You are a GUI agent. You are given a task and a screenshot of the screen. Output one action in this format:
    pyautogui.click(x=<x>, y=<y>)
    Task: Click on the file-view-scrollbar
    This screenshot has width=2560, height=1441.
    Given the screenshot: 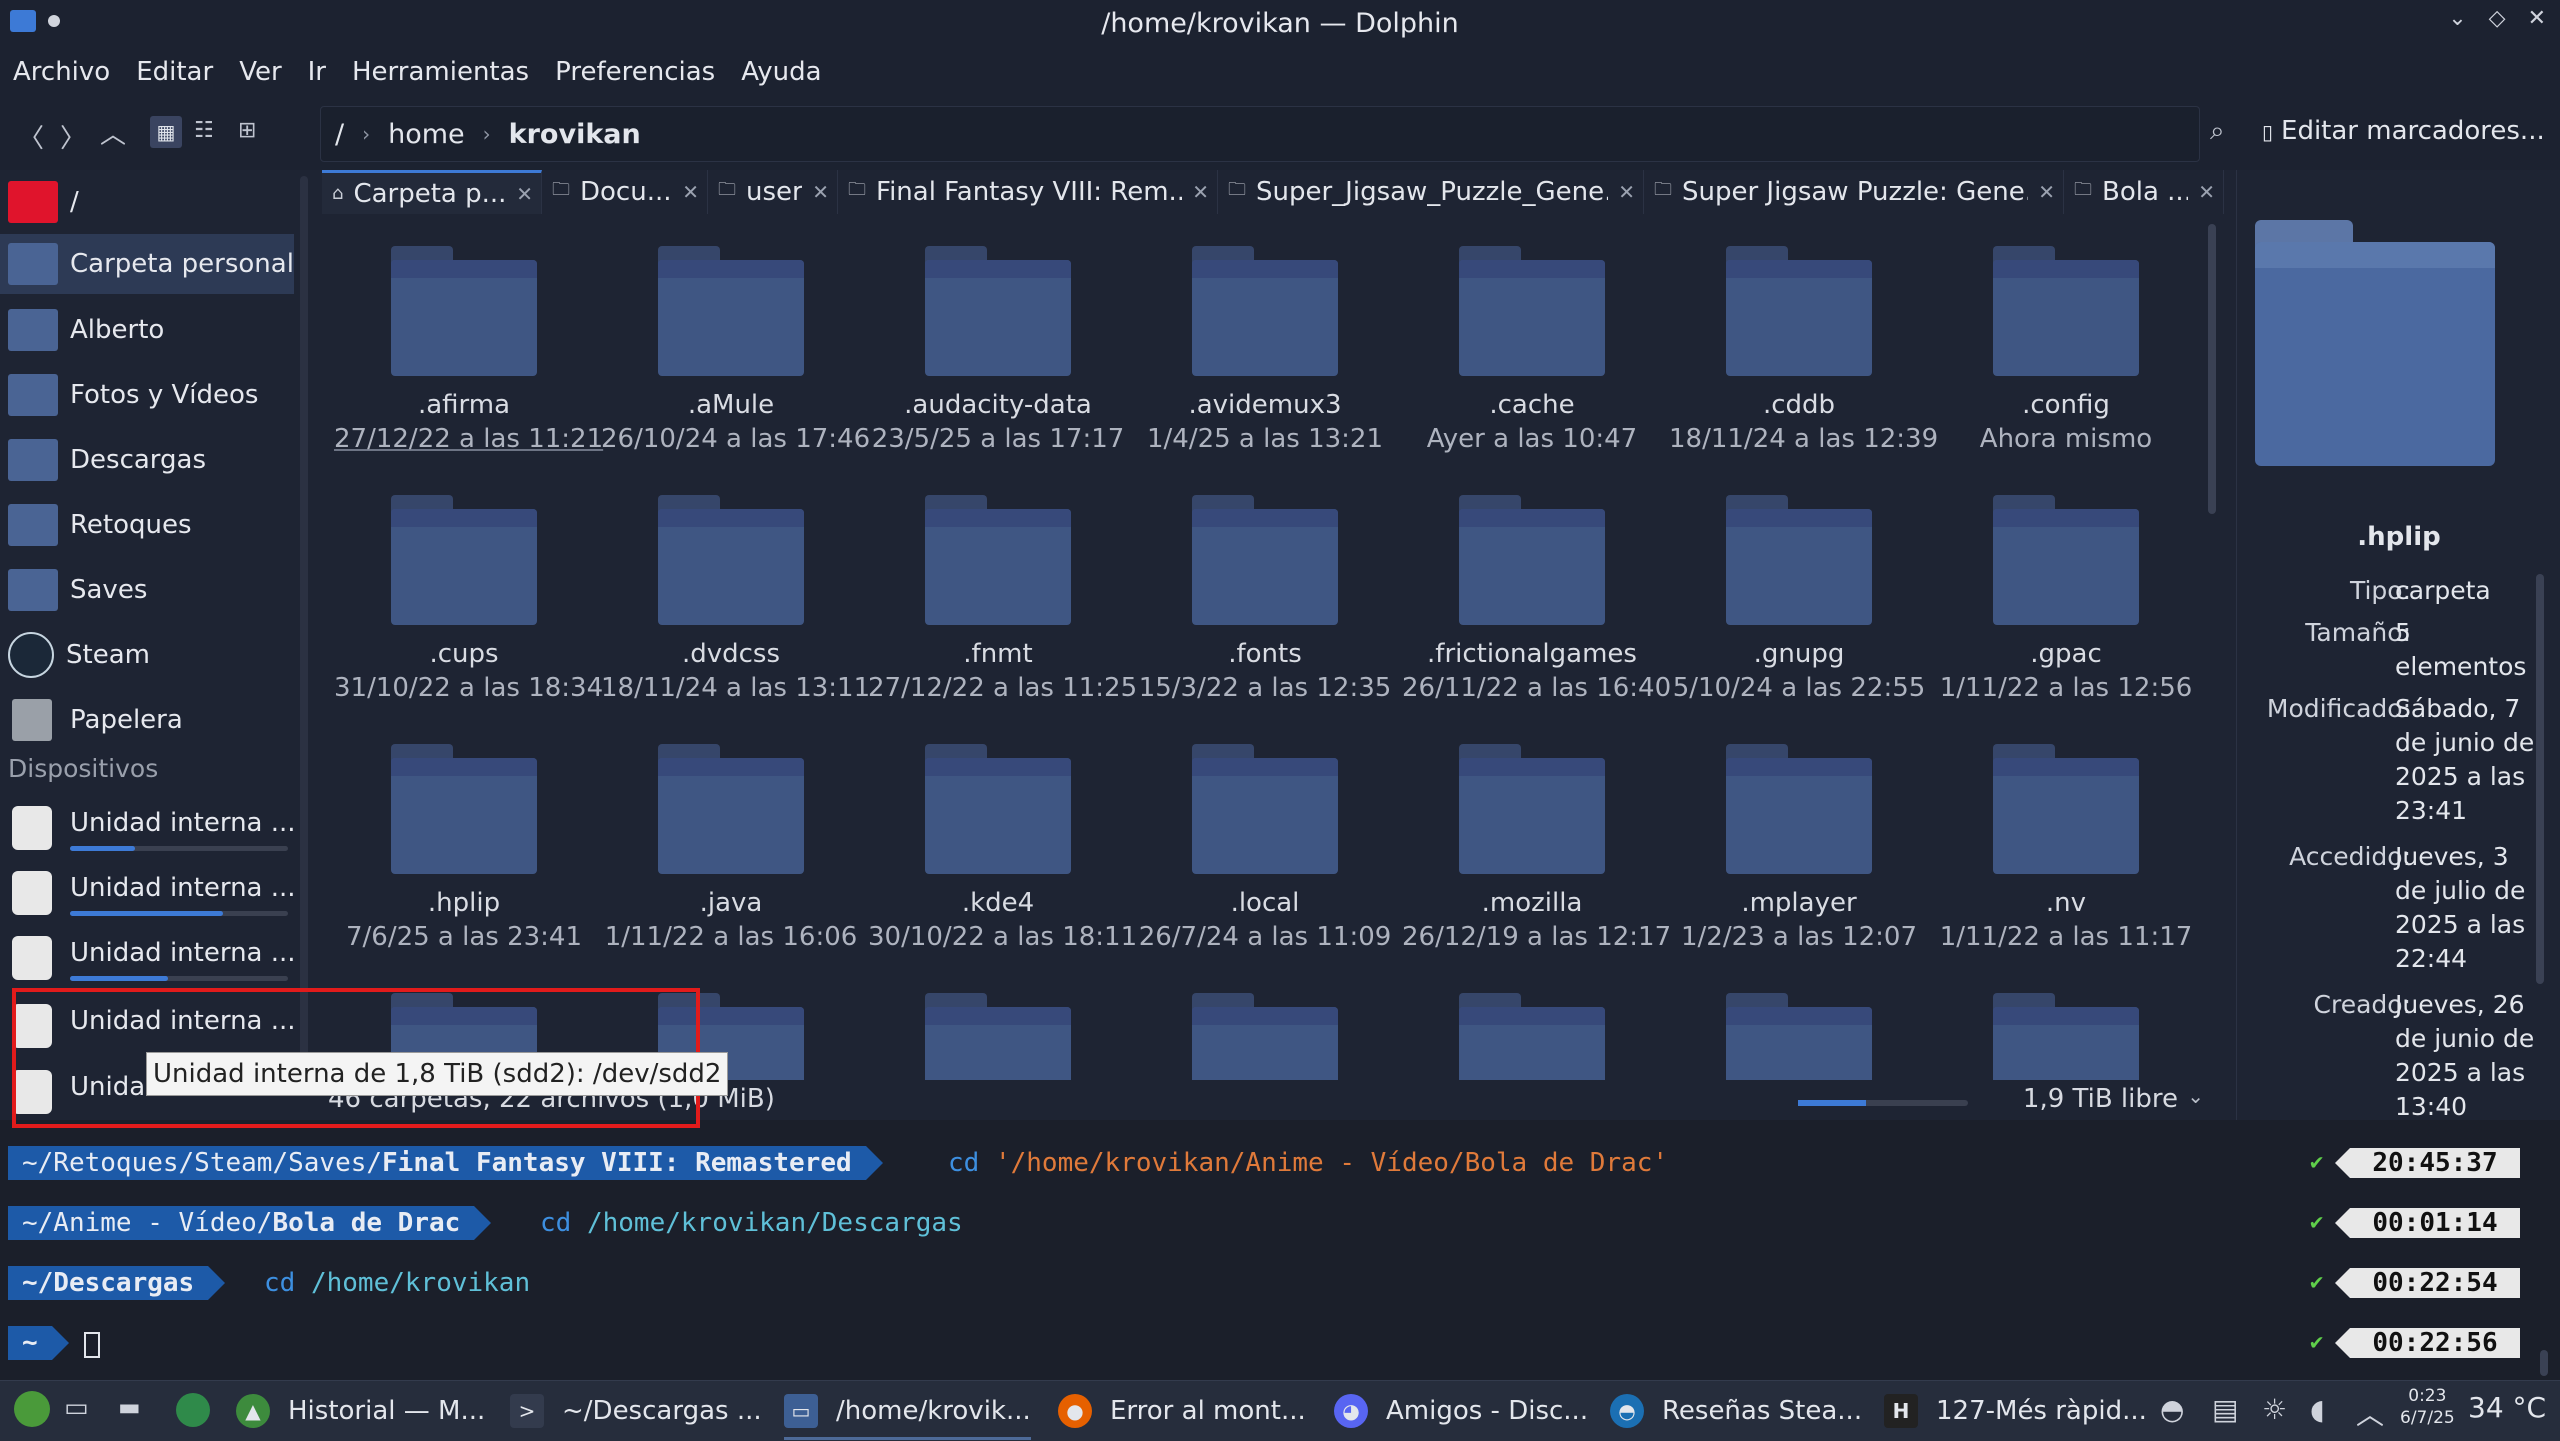 What is the action you would take?
    pyautogui.click(x=2212, y=369)
    